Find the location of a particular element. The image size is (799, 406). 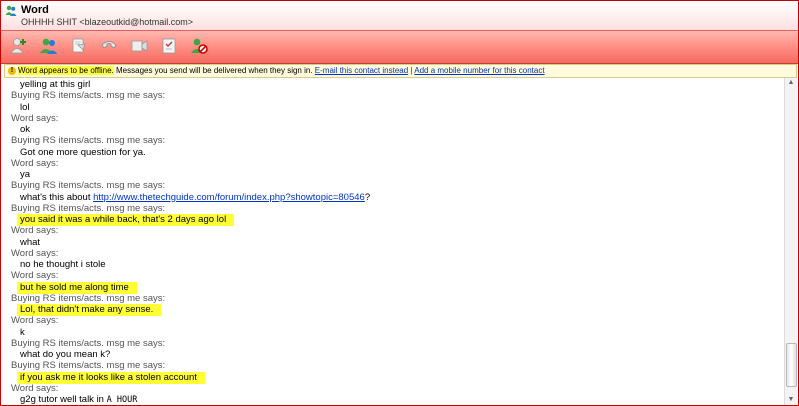

message-body: ok is located at coordinates (25, 129).